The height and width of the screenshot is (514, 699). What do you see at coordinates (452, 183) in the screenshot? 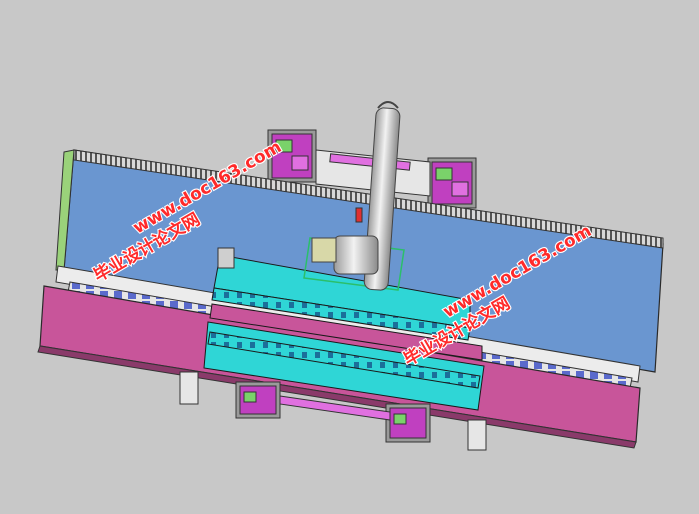
I see `top-right-wheel-assembly` at bounding box center [452, 183].